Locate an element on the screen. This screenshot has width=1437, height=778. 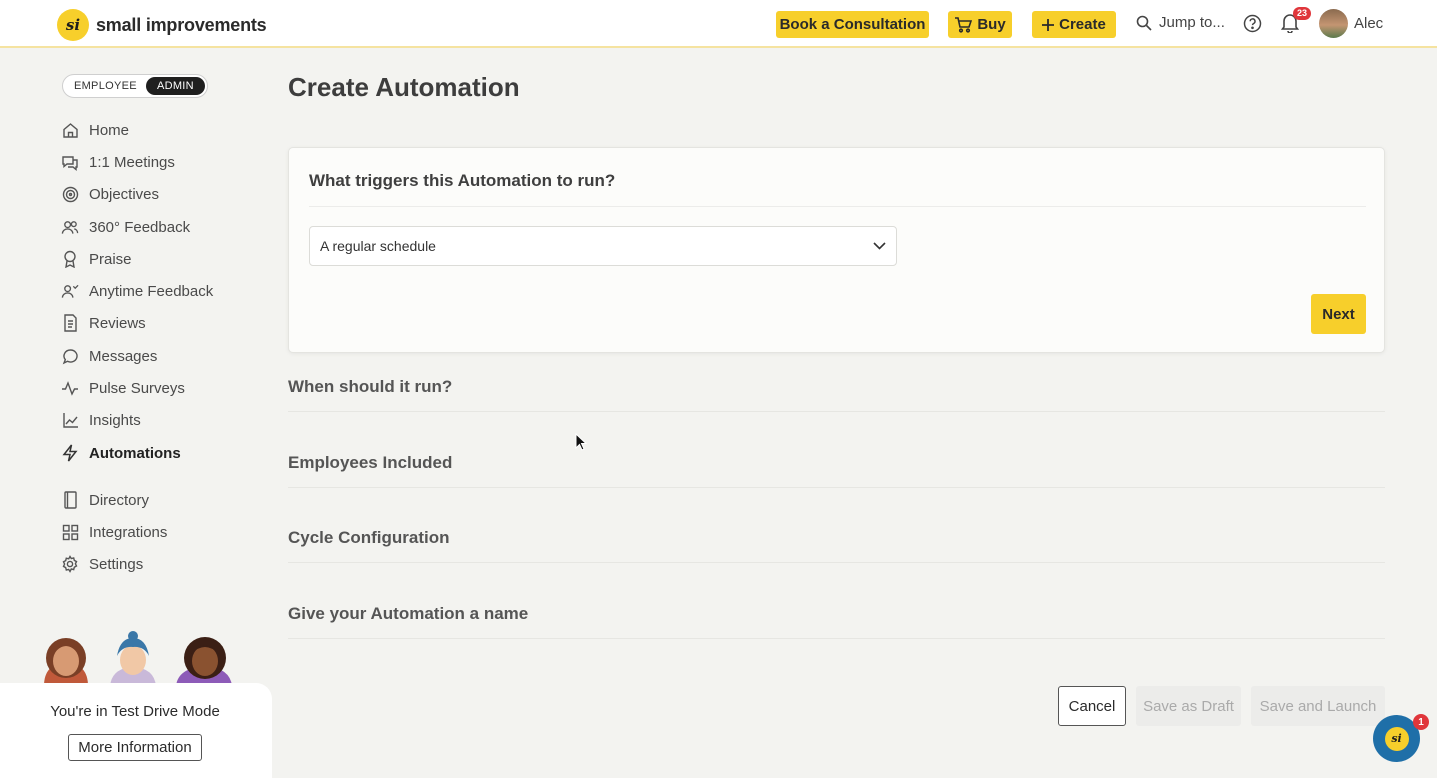
target-icon is located at coordinates (70, 194).